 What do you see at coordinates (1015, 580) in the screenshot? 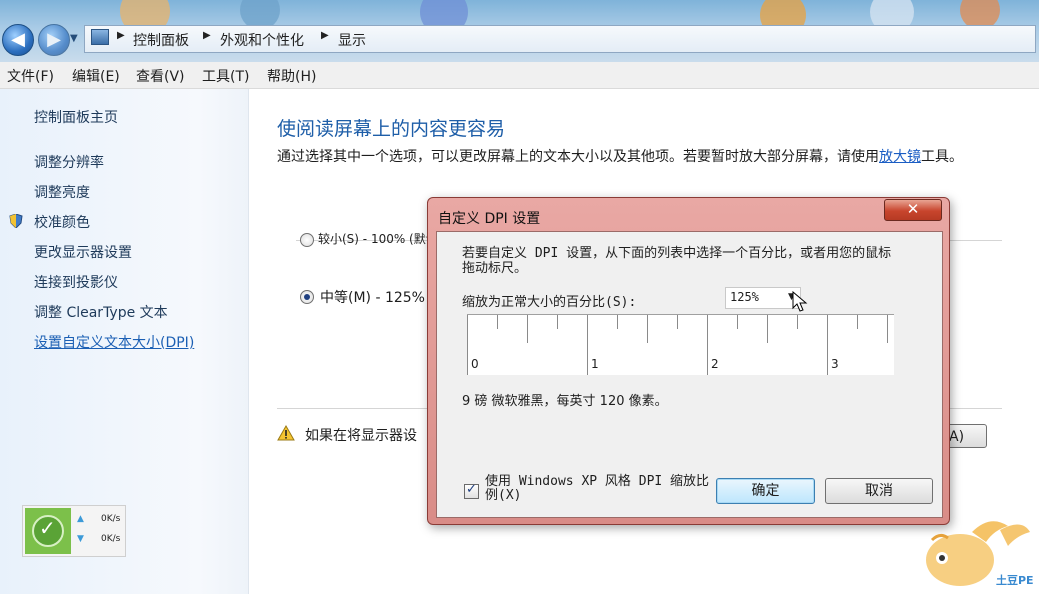
I see `watermark-text: 土豆PE` at bounding box center [1015, 580].